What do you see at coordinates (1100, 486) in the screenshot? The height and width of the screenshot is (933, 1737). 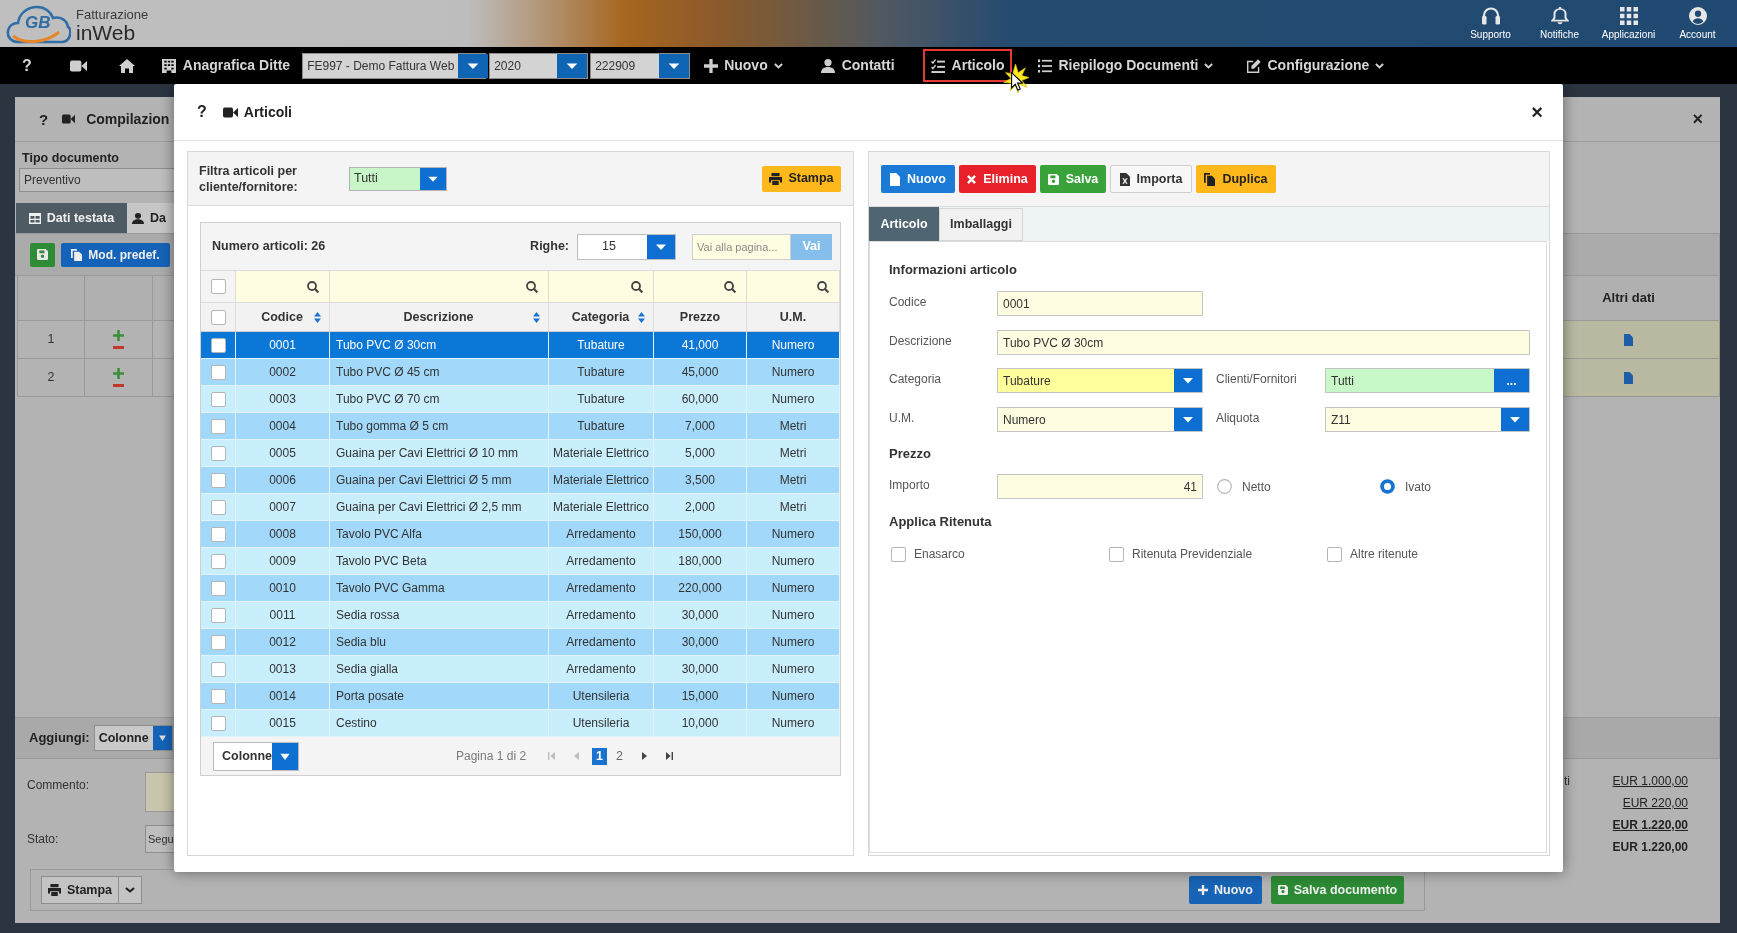 I see `amount-field: 41` at bounding box center [1100, 486].